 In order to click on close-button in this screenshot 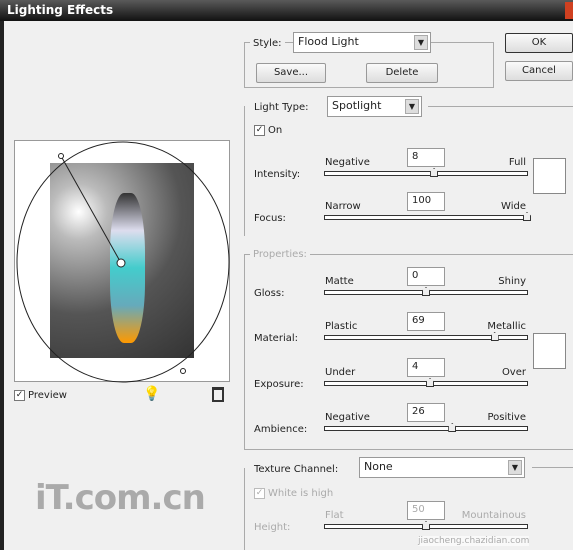, I will do `click(569, 10)`.